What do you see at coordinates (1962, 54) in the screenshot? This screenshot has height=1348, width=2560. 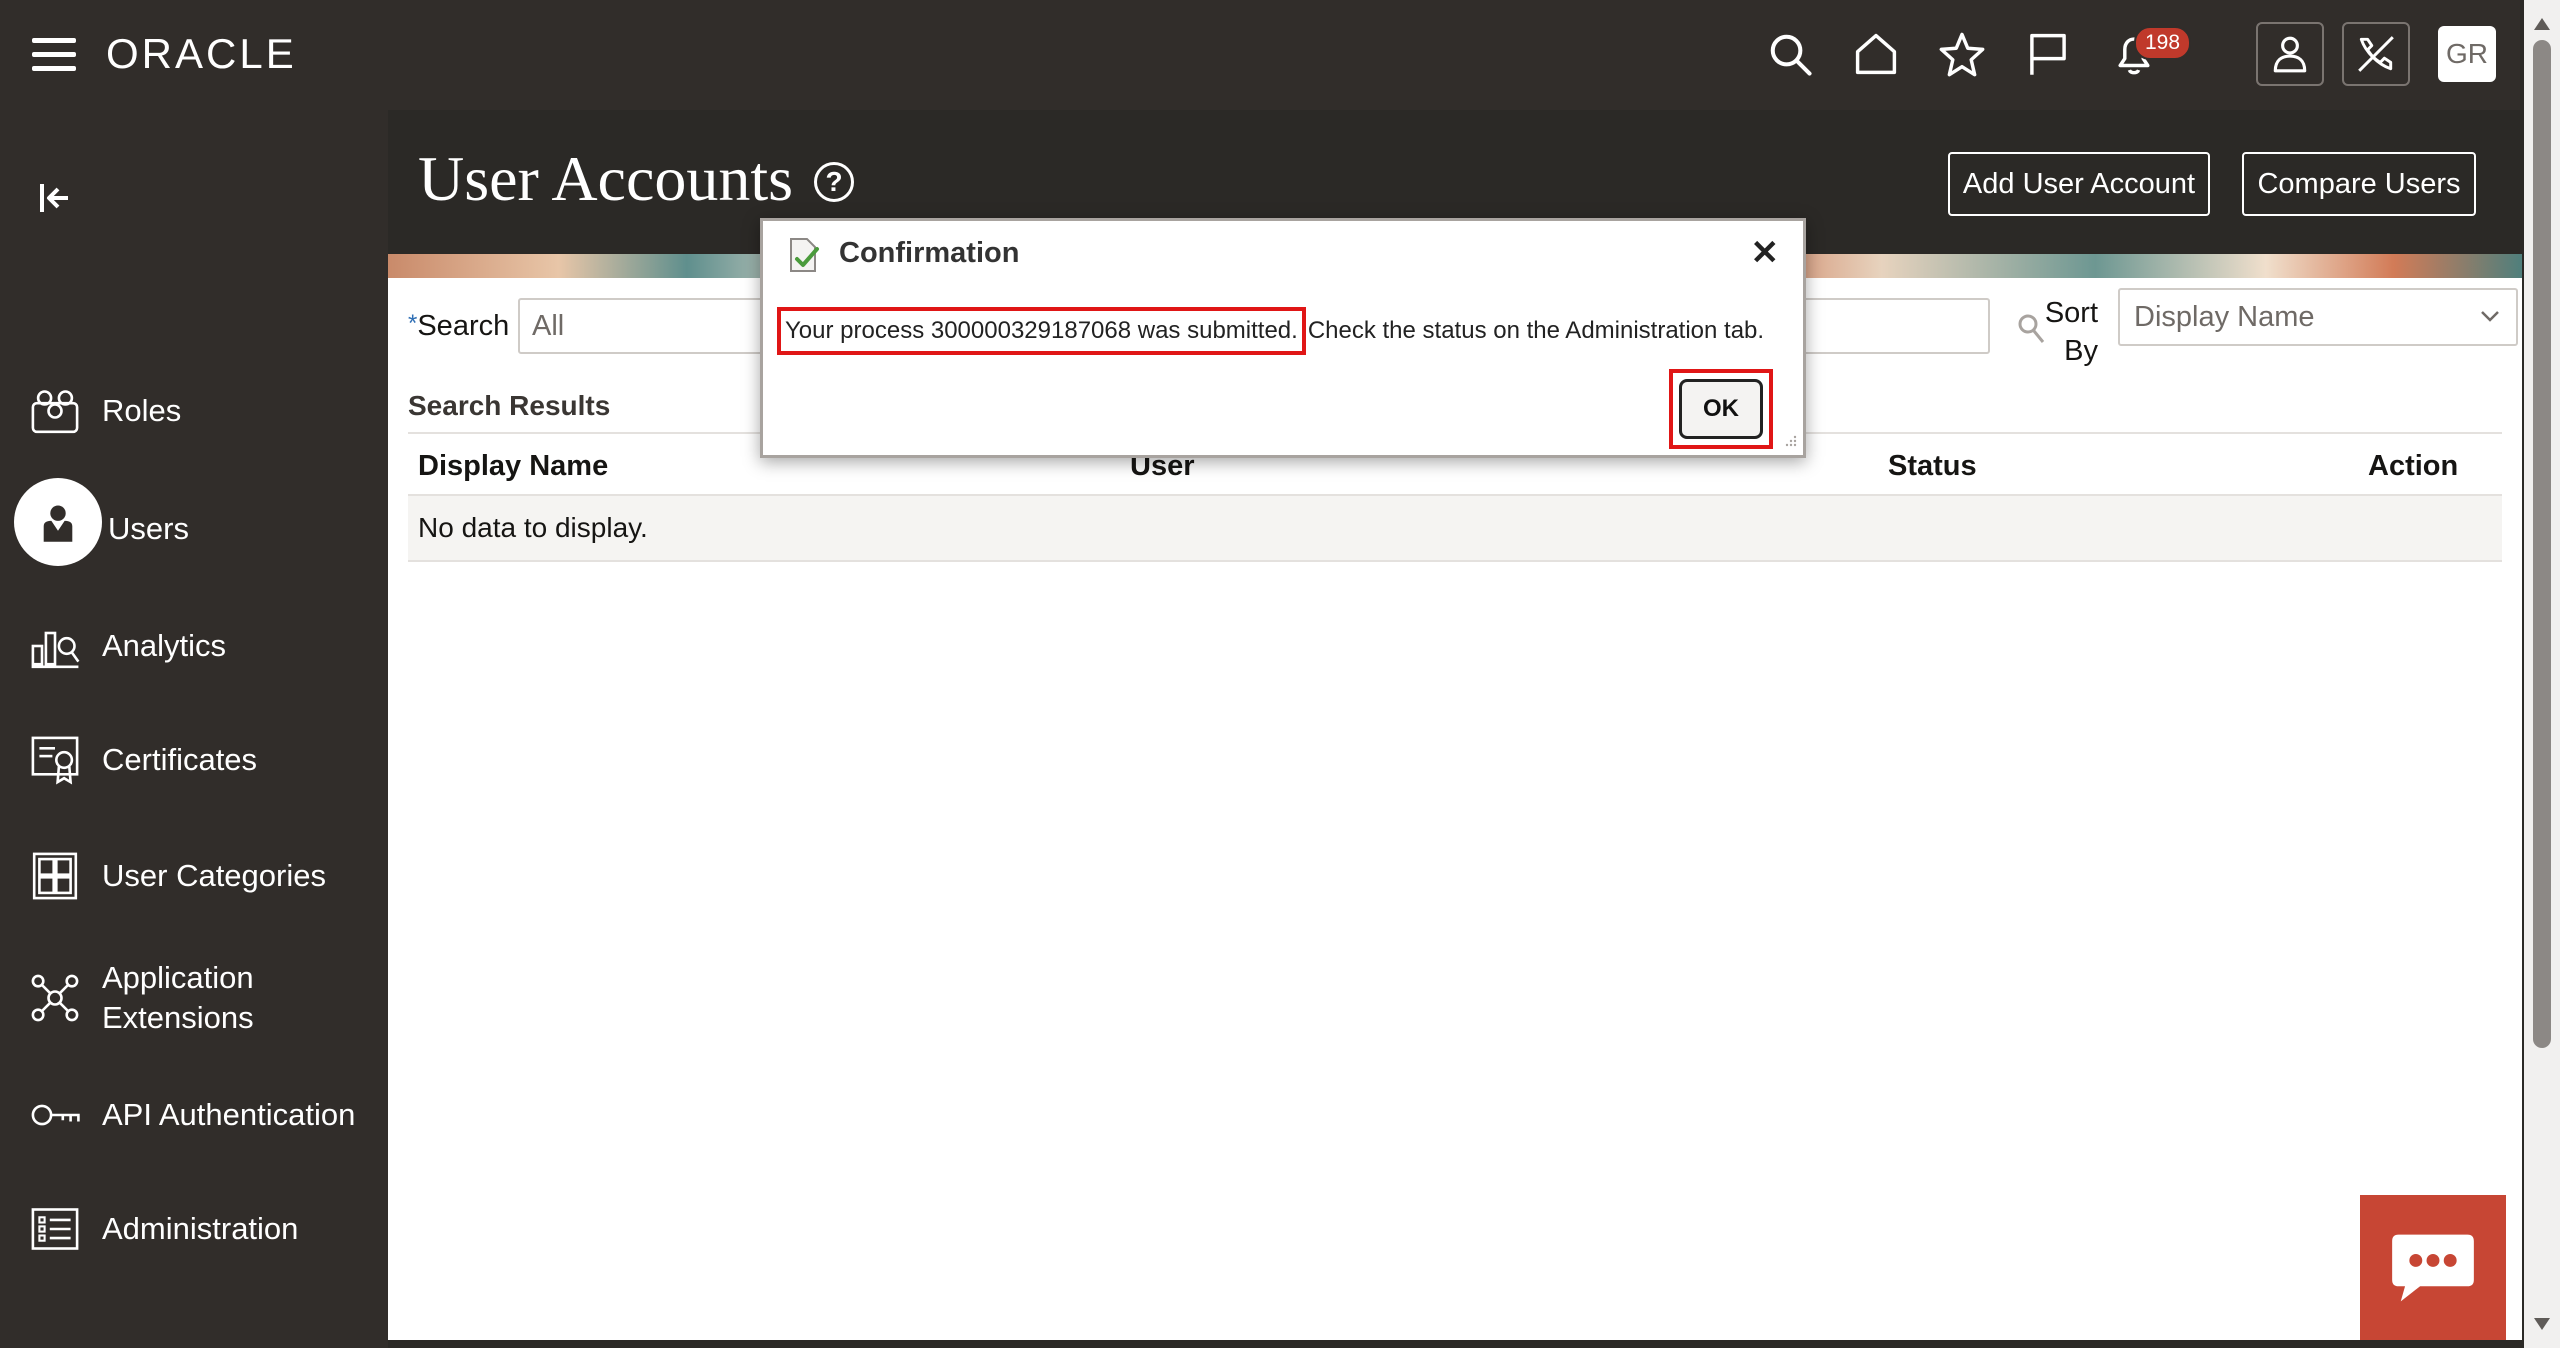 I see `star-icon` at bounding box center [1962, 54].